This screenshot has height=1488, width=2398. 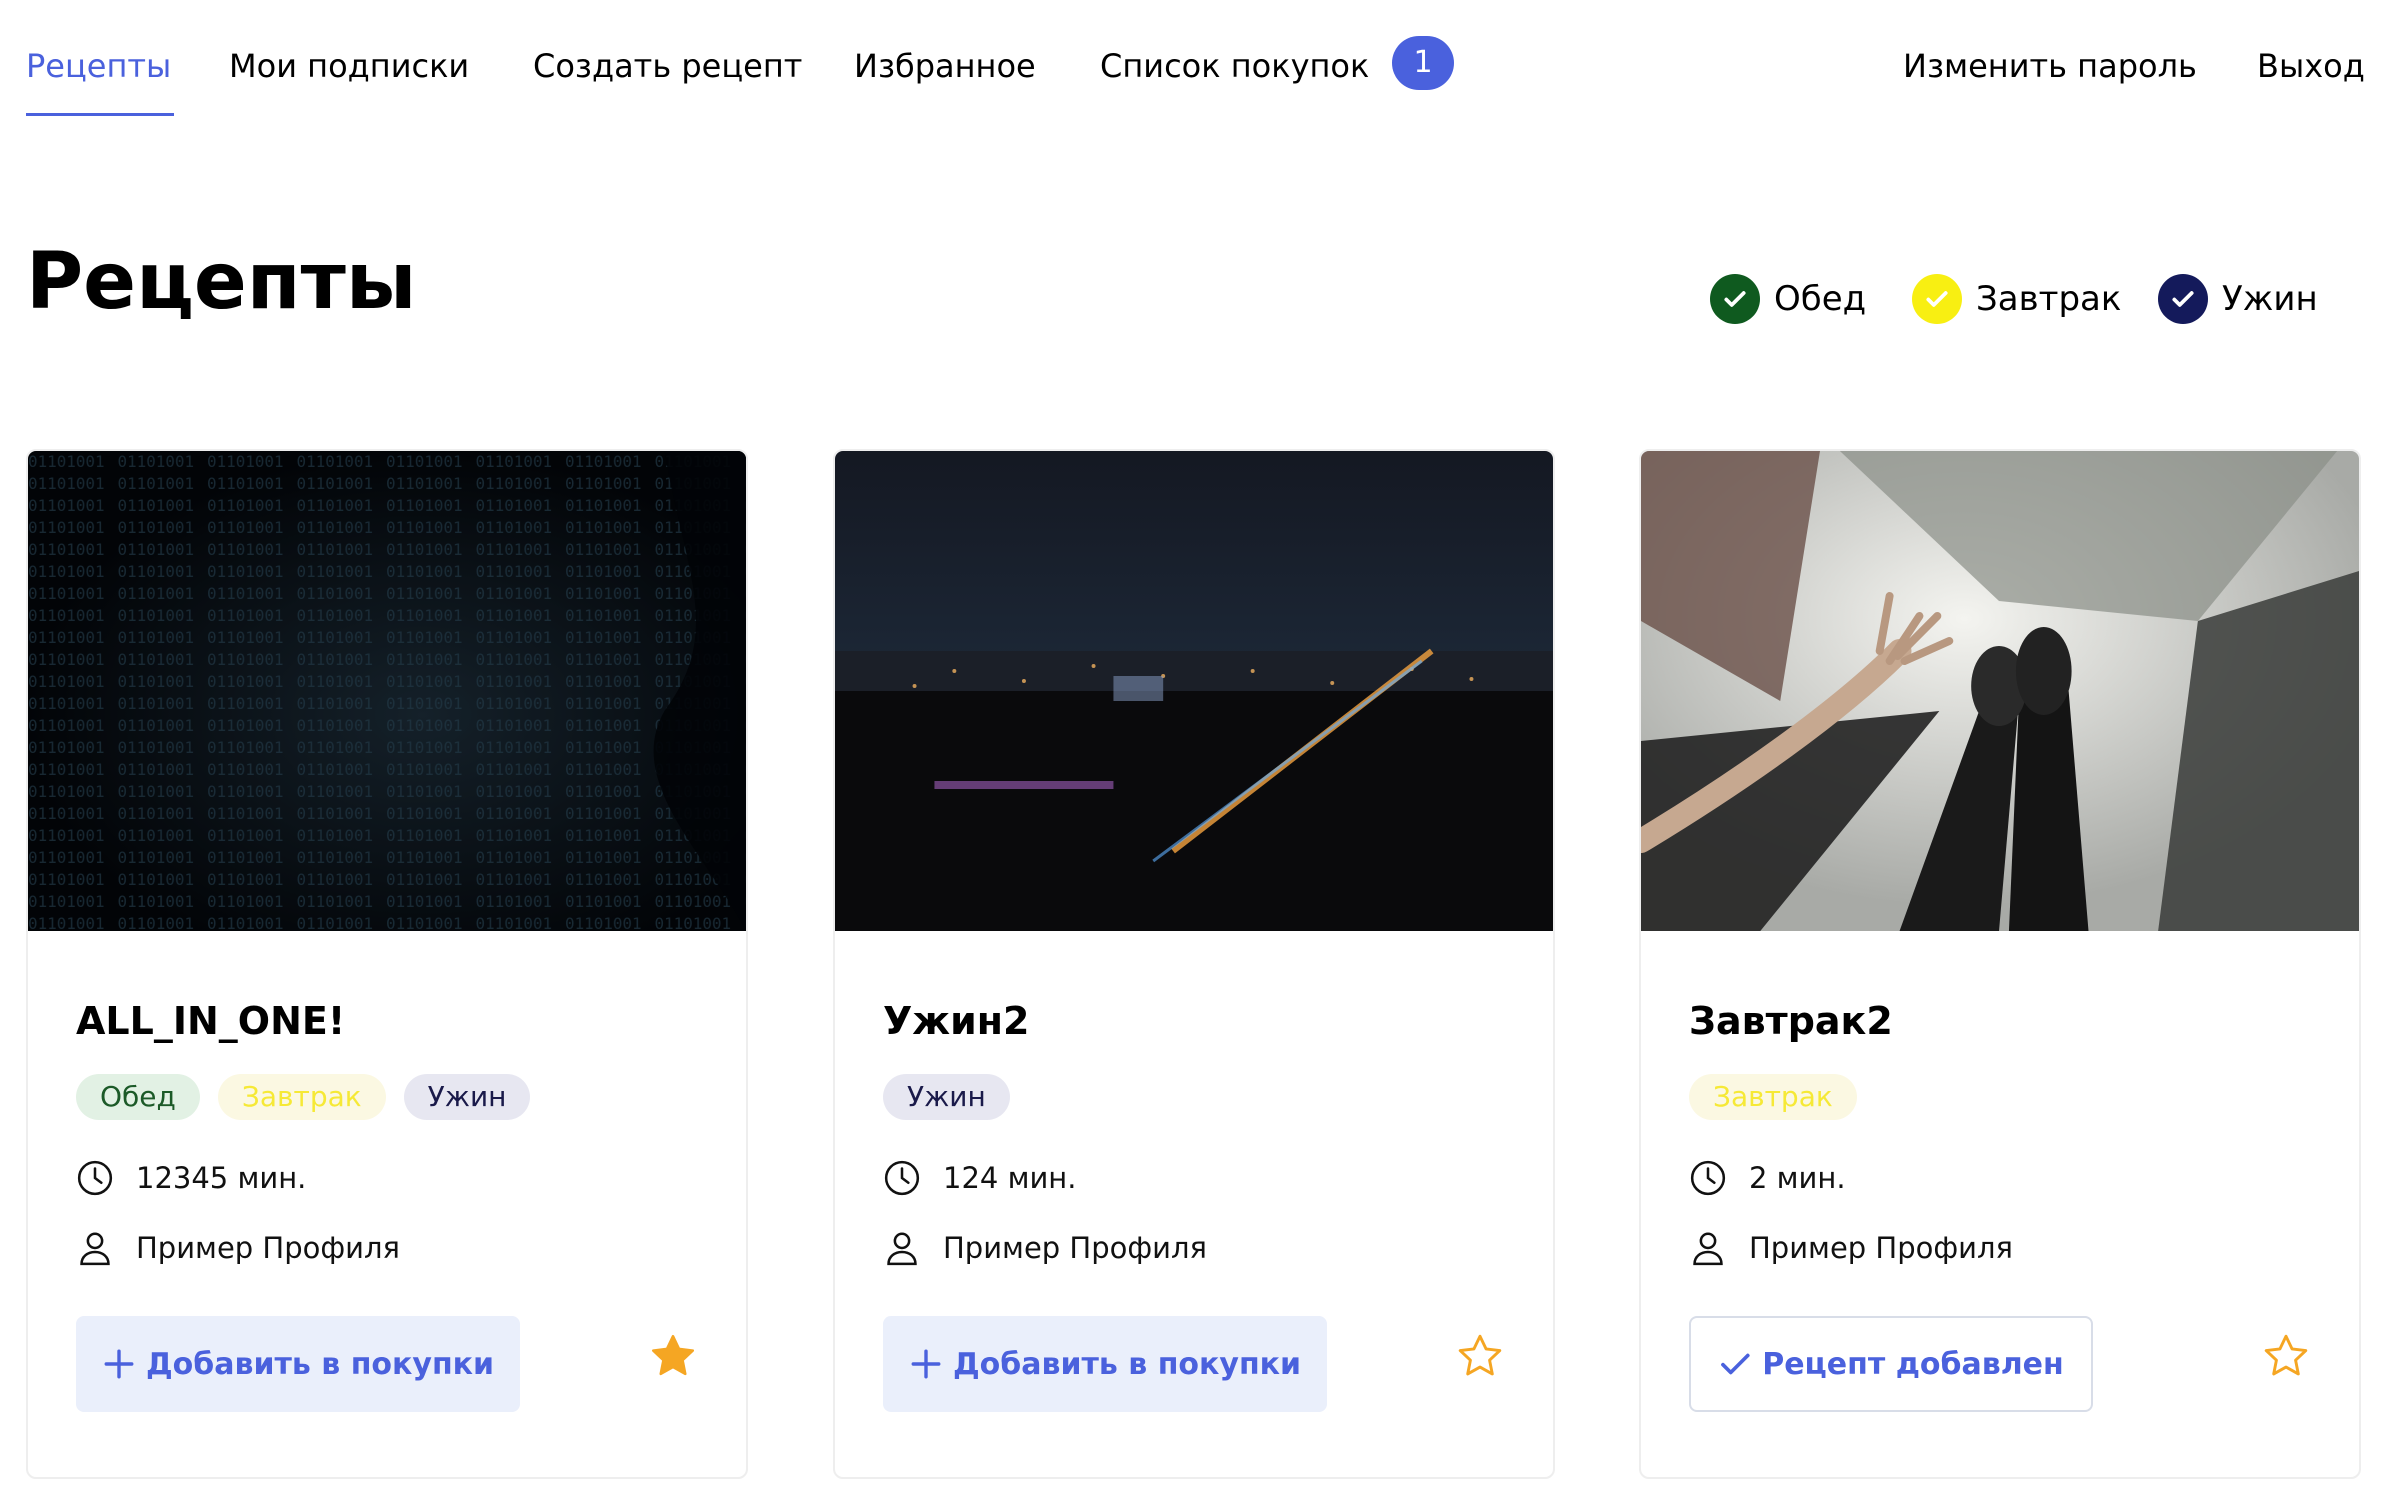 I want to click on recipe-time-text: 124 мин., so click(x=1010, y=1178).